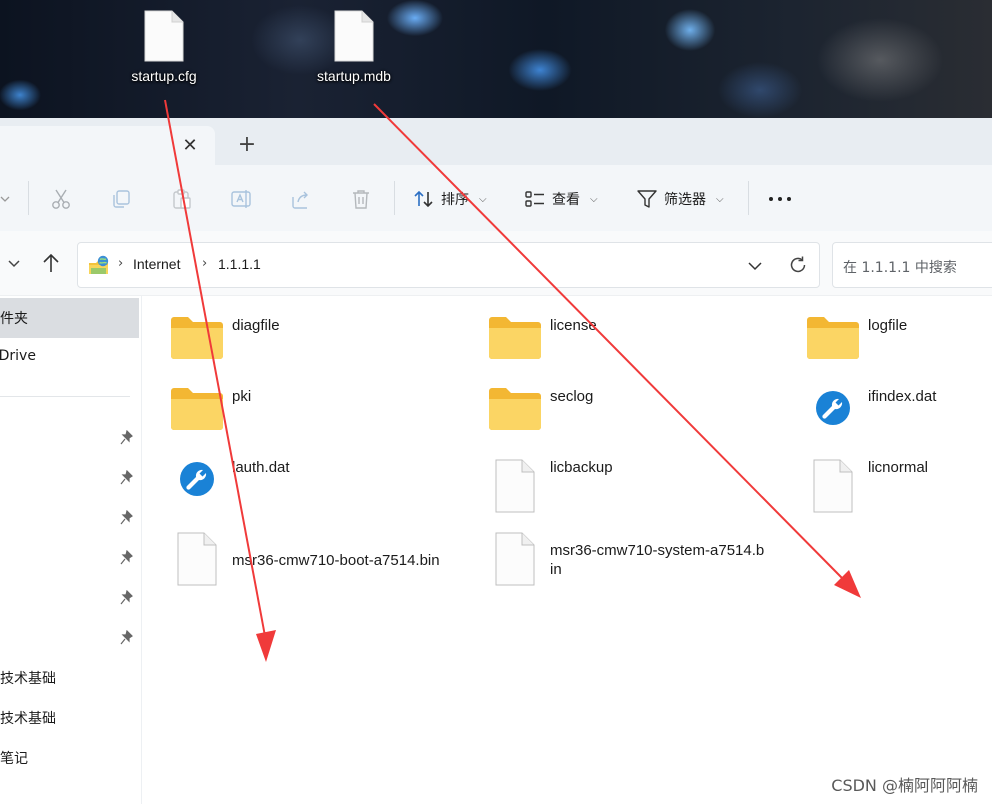  Describe the element at coordinates (566, 200) in the screenshot. I see `view-label: 查看` at that location.